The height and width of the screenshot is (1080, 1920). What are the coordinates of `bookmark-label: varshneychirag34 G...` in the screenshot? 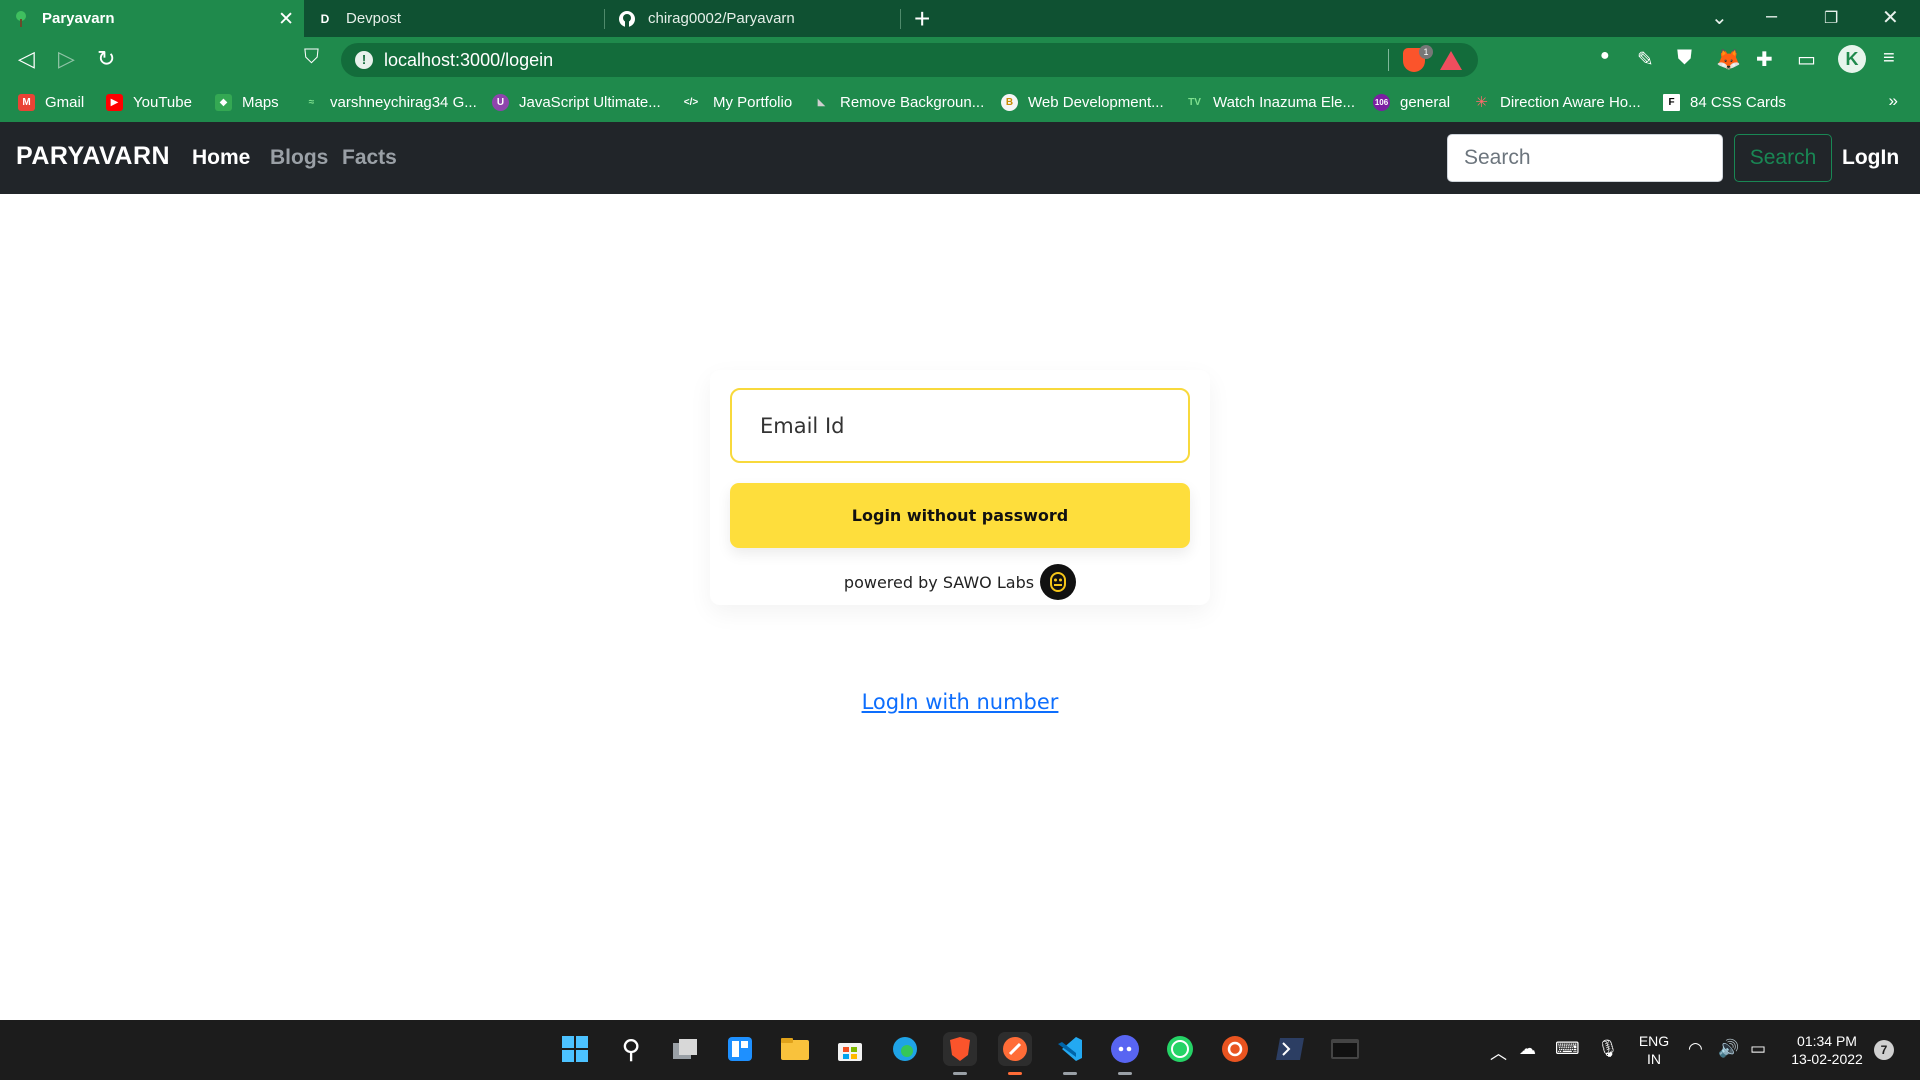 It's located at (403, 102).